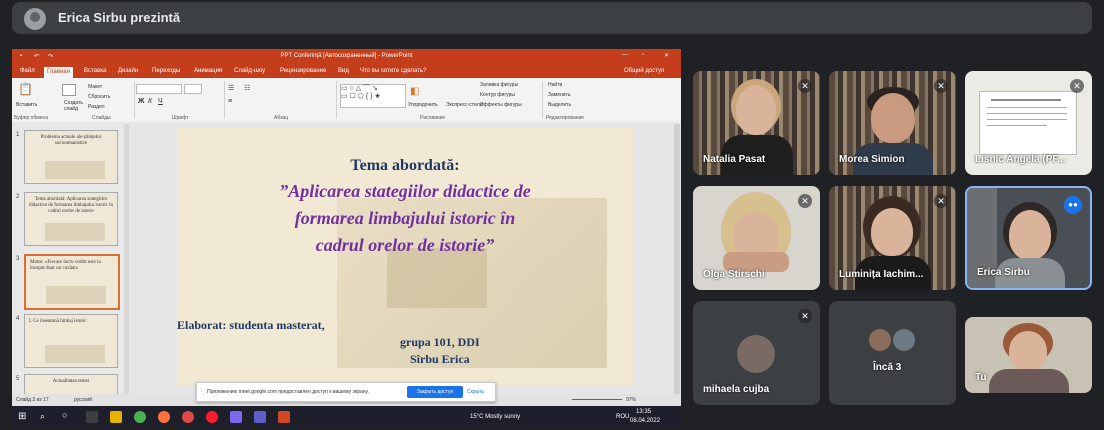  I want to click on minimize-icon: —, so click(625, 55).